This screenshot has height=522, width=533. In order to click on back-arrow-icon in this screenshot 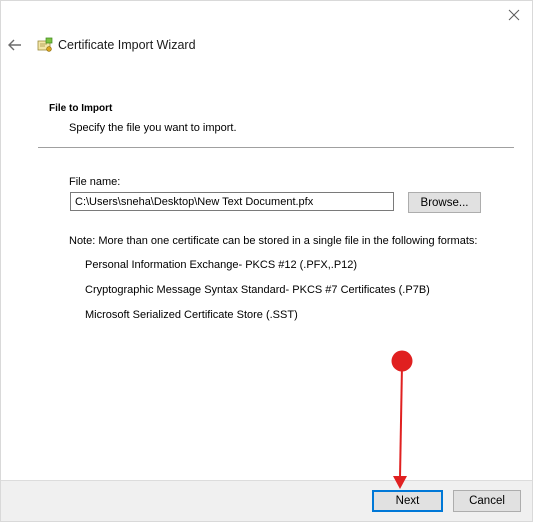, I will do `click(14, 45)`.